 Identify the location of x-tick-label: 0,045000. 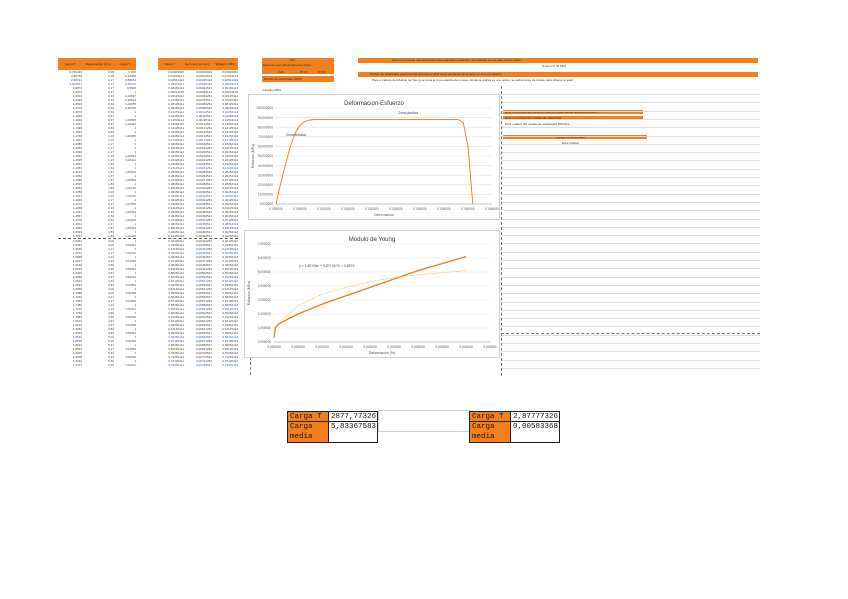
(492, 209).